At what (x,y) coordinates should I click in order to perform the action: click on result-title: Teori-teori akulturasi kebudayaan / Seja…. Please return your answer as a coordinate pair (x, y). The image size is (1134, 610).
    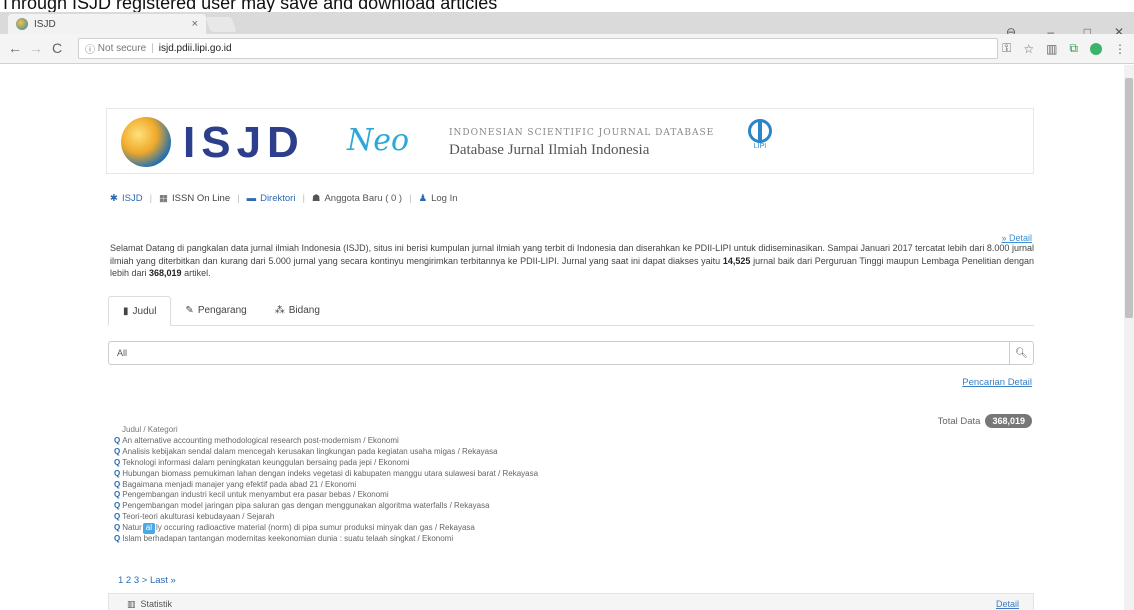
    Looking at the image, I should click on (198, 517).